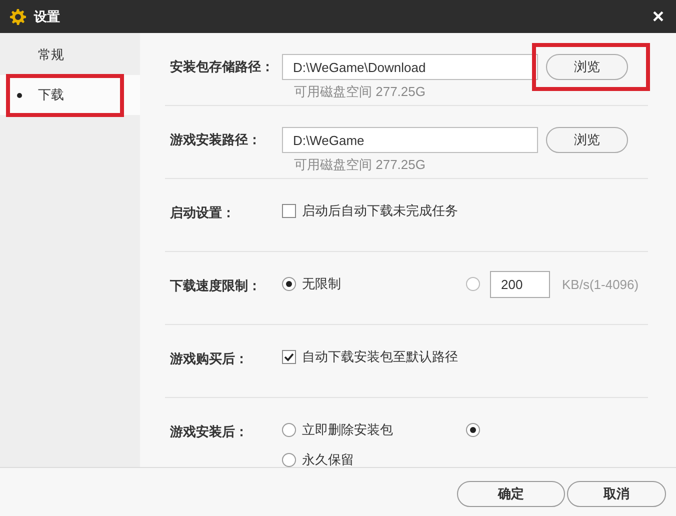  What do you see at coordinates (520, 284) in the screenshot?
I see `number-field: 200` at bounding box center [520, 284].